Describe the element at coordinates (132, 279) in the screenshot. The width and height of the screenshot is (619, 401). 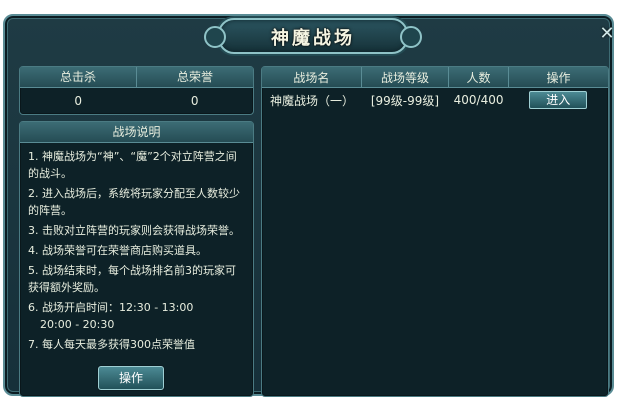
I see `rule-item: 5. 战场结束时，每个战场排名前3的玩家可获得额外奖励。` at that location.